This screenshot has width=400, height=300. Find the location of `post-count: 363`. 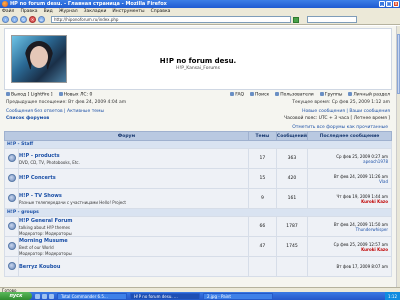

post-count: 363 is located at coordinates (292, 158).